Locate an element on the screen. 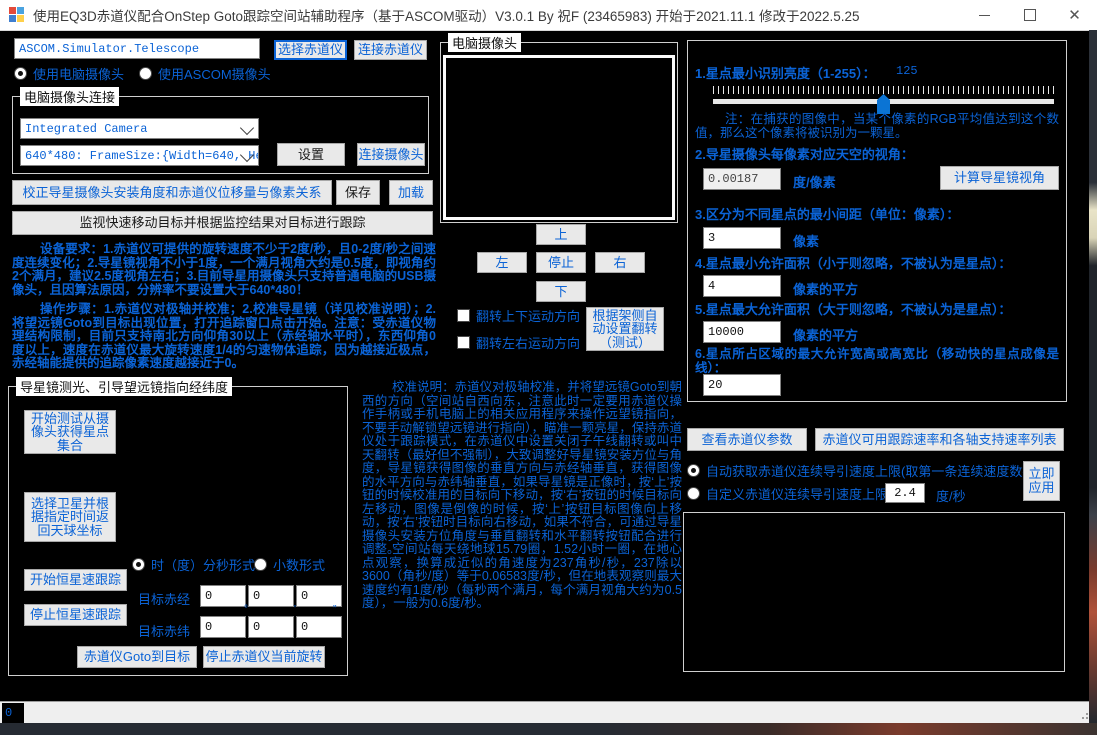 This screenshot has height=735, width=1097. guide-telescope-title: 导星镜测光、引导望远镜指向经纬度 is located at coordinates (124, 386).